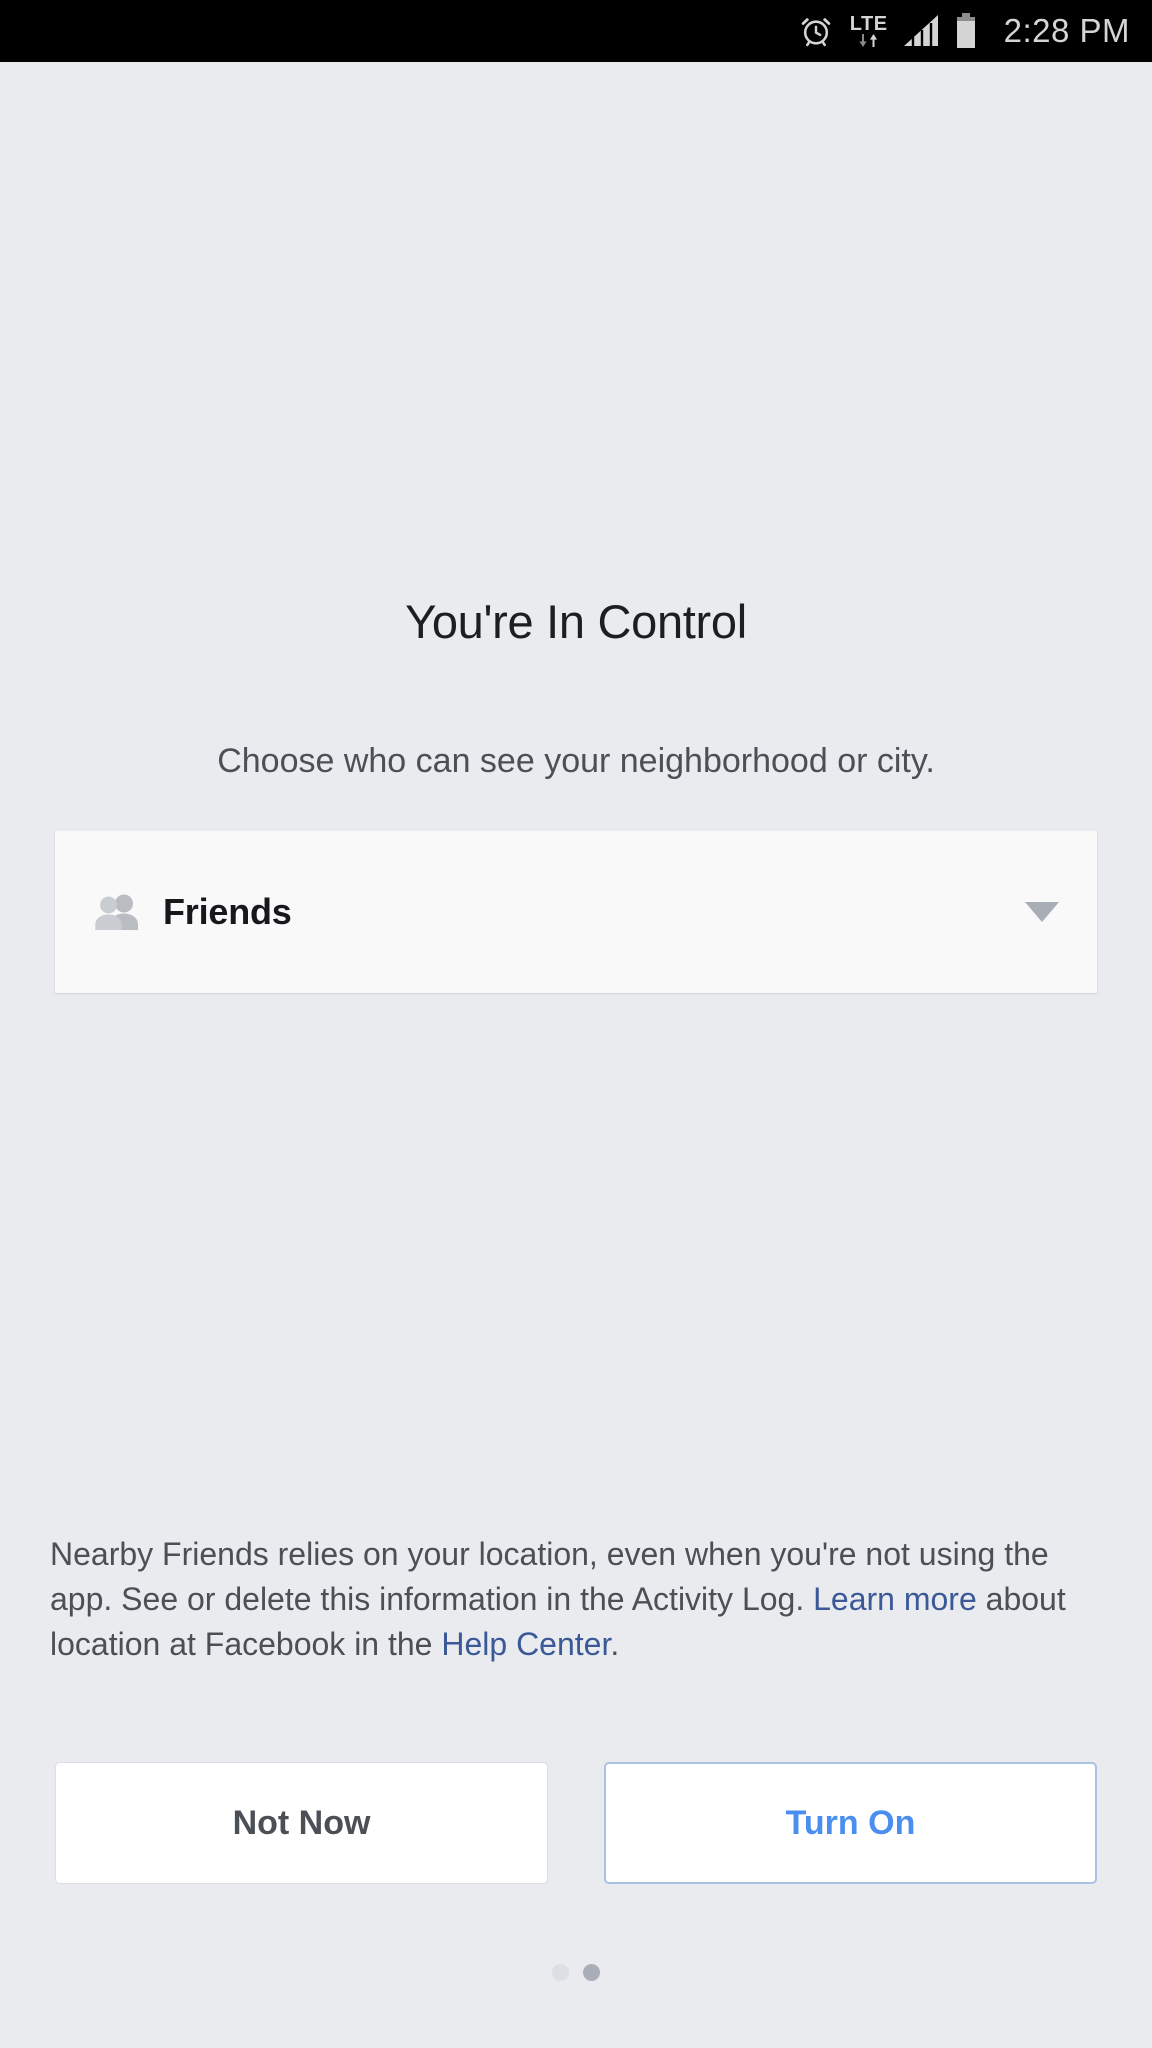 The image size is (1152, 2048). I want to click on help-center-link: Help Center, so click(525, 1644).